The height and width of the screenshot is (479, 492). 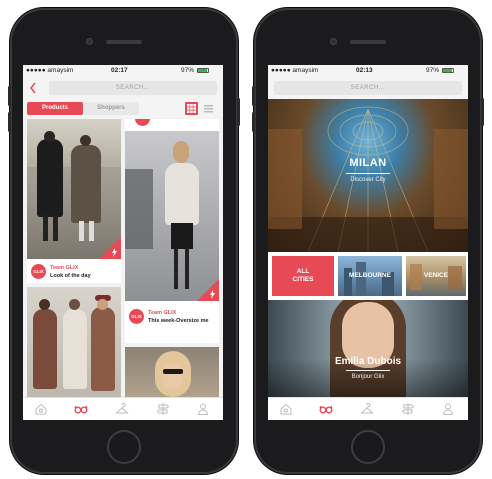 I want to click on sunglasses, so click(x=173, y=371).